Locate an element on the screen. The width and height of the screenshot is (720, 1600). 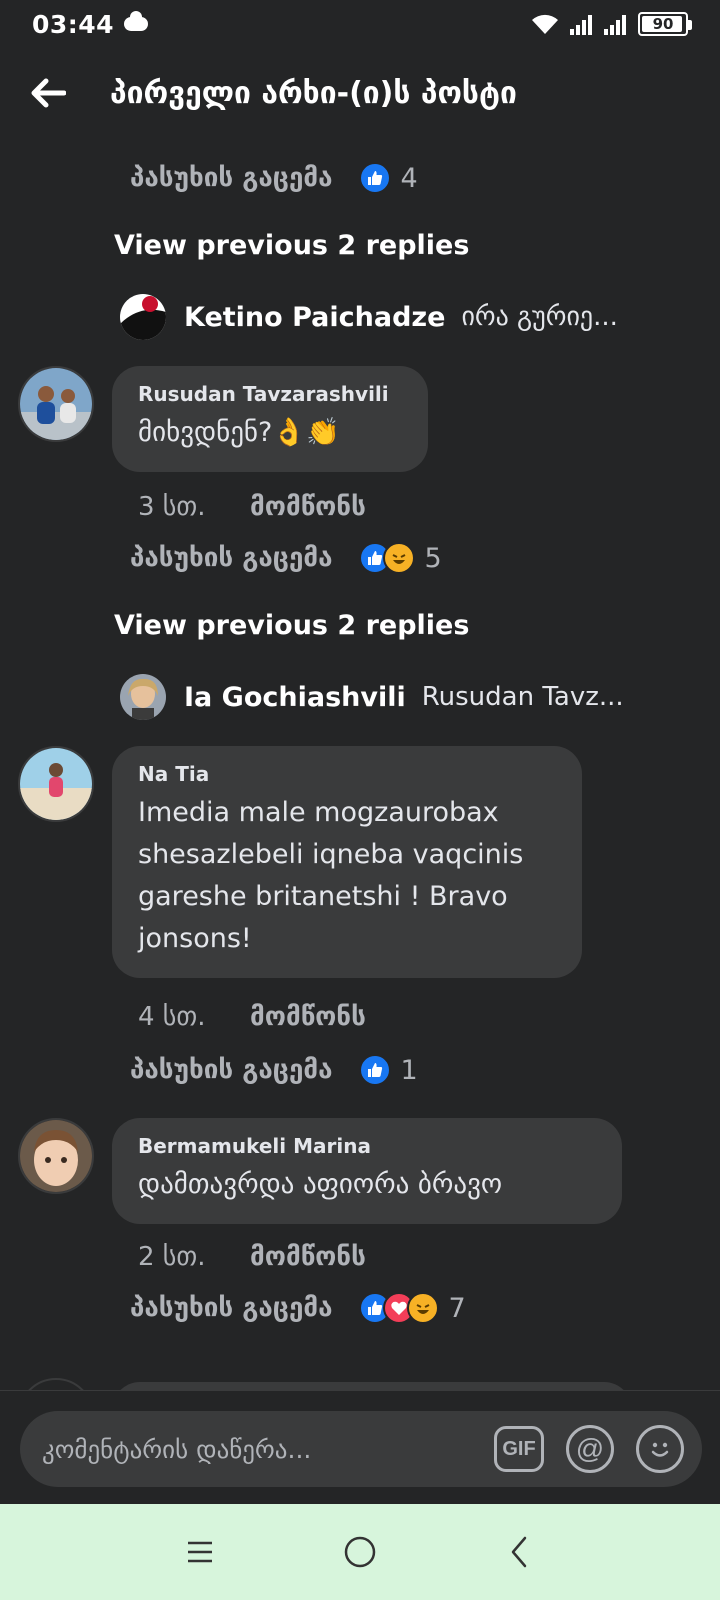
comment-meta: 2 სთ. მომწონს is located at coordinates (248, 1257).